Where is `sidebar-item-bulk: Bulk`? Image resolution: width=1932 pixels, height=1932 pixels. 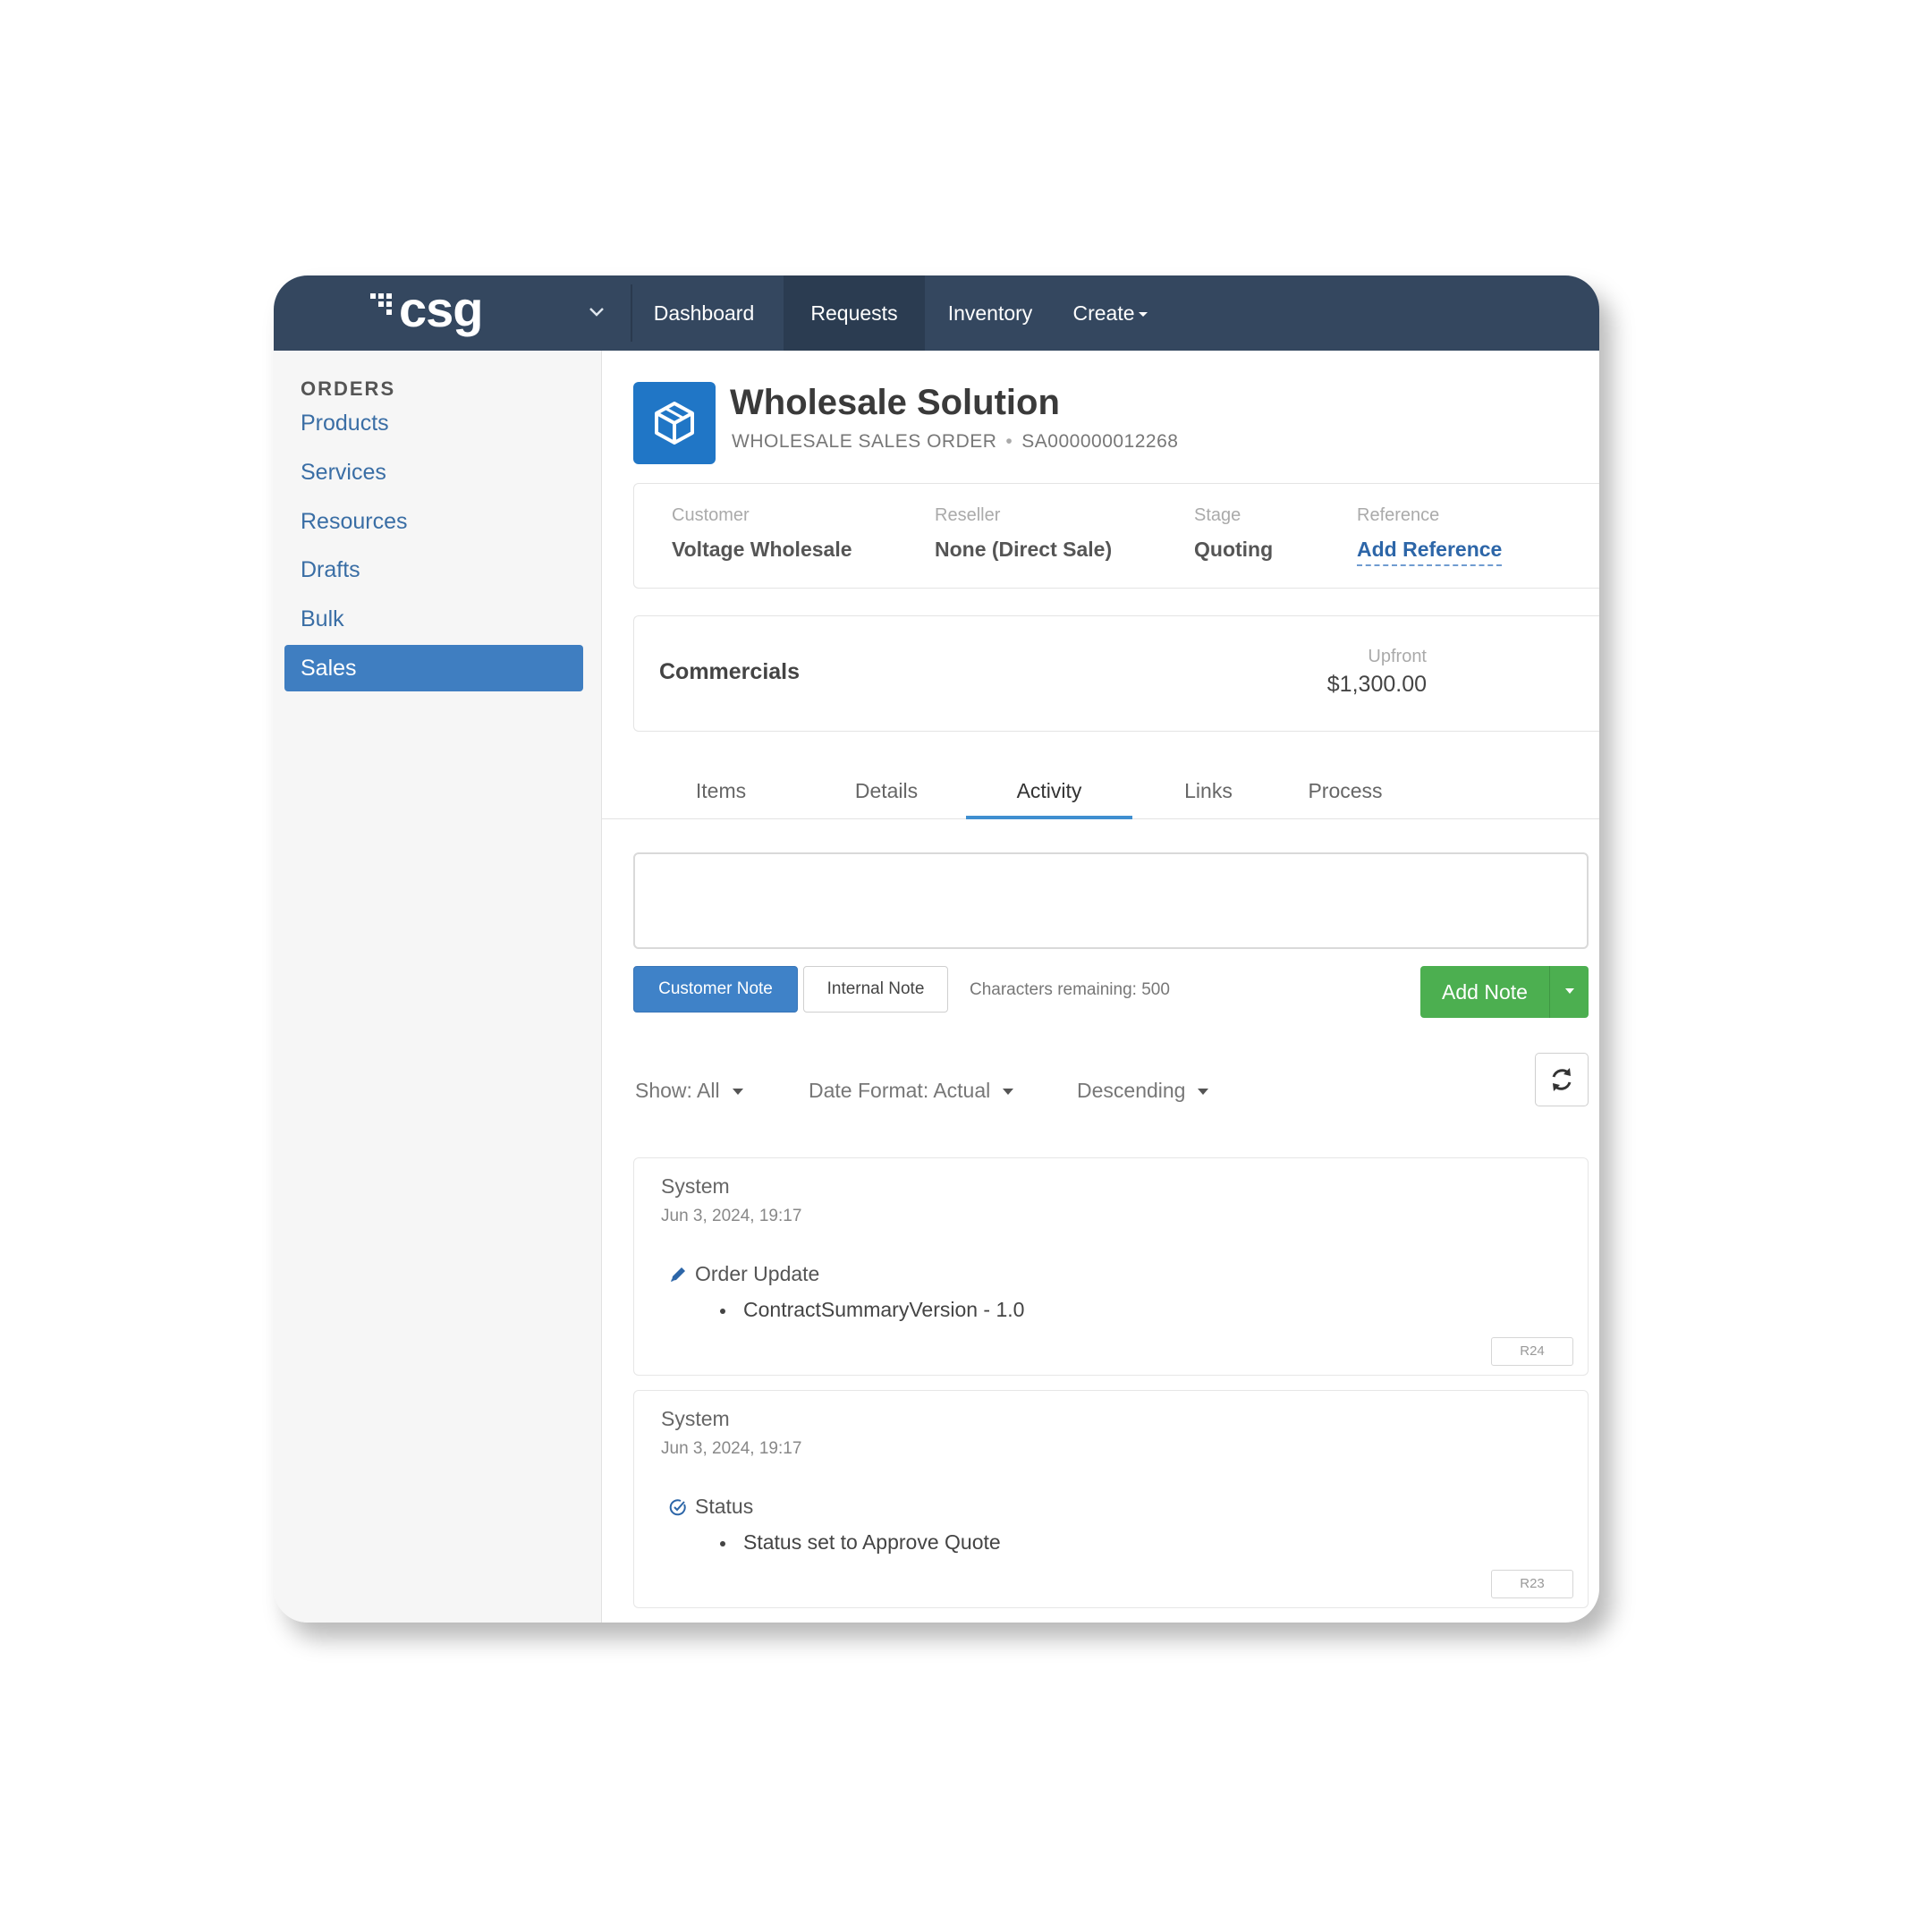
sidebar-item-bulk: Bulk is located at coordinates (433, 619).